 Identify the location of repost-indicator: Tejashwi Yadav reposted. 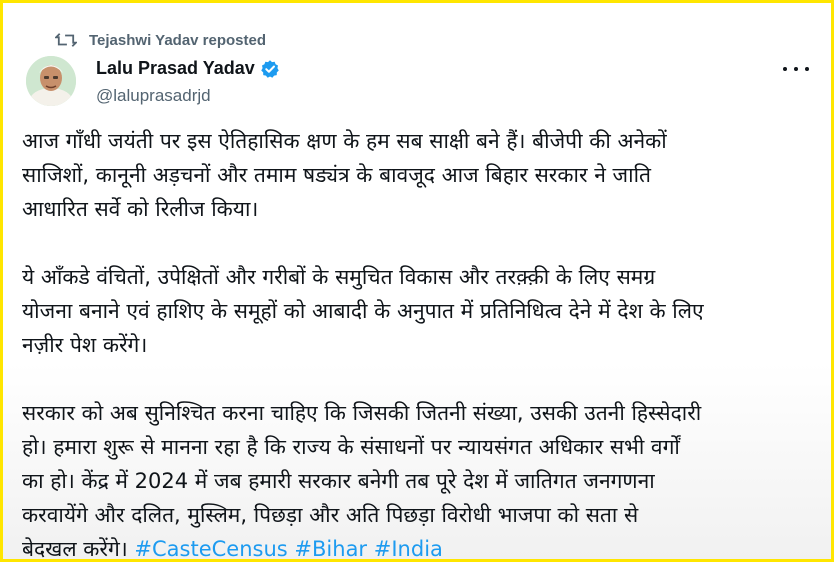
(160, 40).